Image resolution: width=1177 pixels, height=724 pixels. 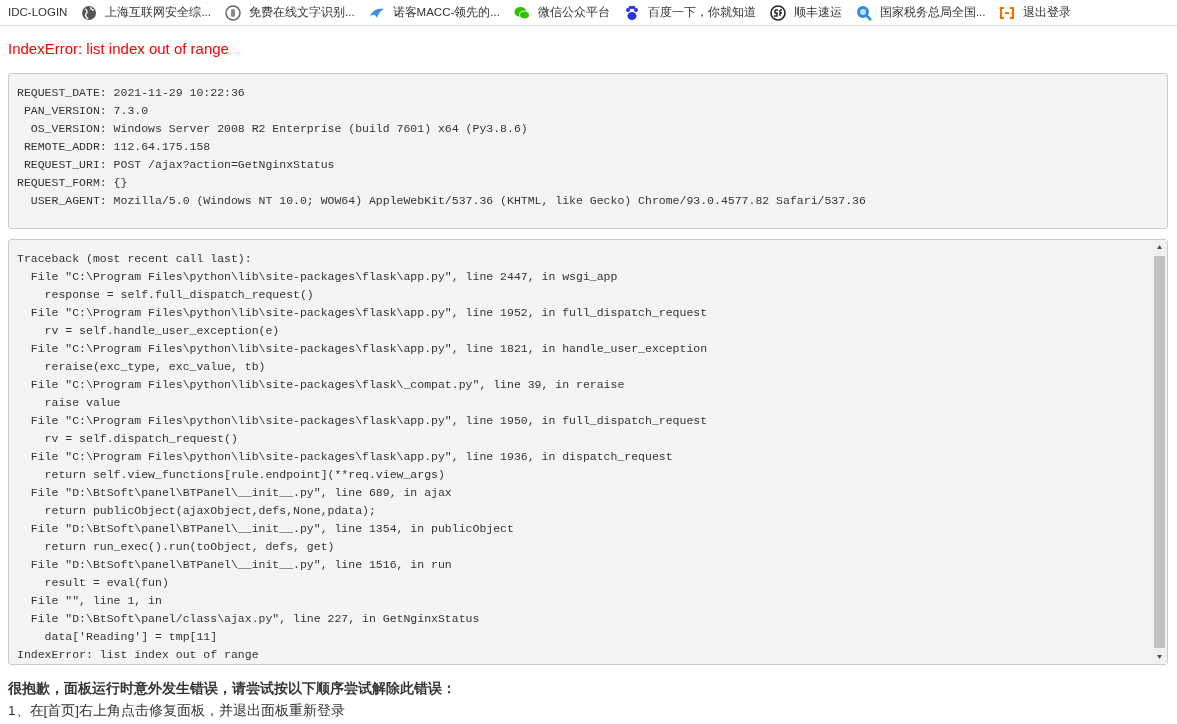 What do you see at coordinates (369, 420) in the screenshot?
I see `traceback-line: File "C:\Program Files\python\lib\site-packages\flask\app.py", line 1950, in full_dispatch_request` at bounding box center [369, 420].